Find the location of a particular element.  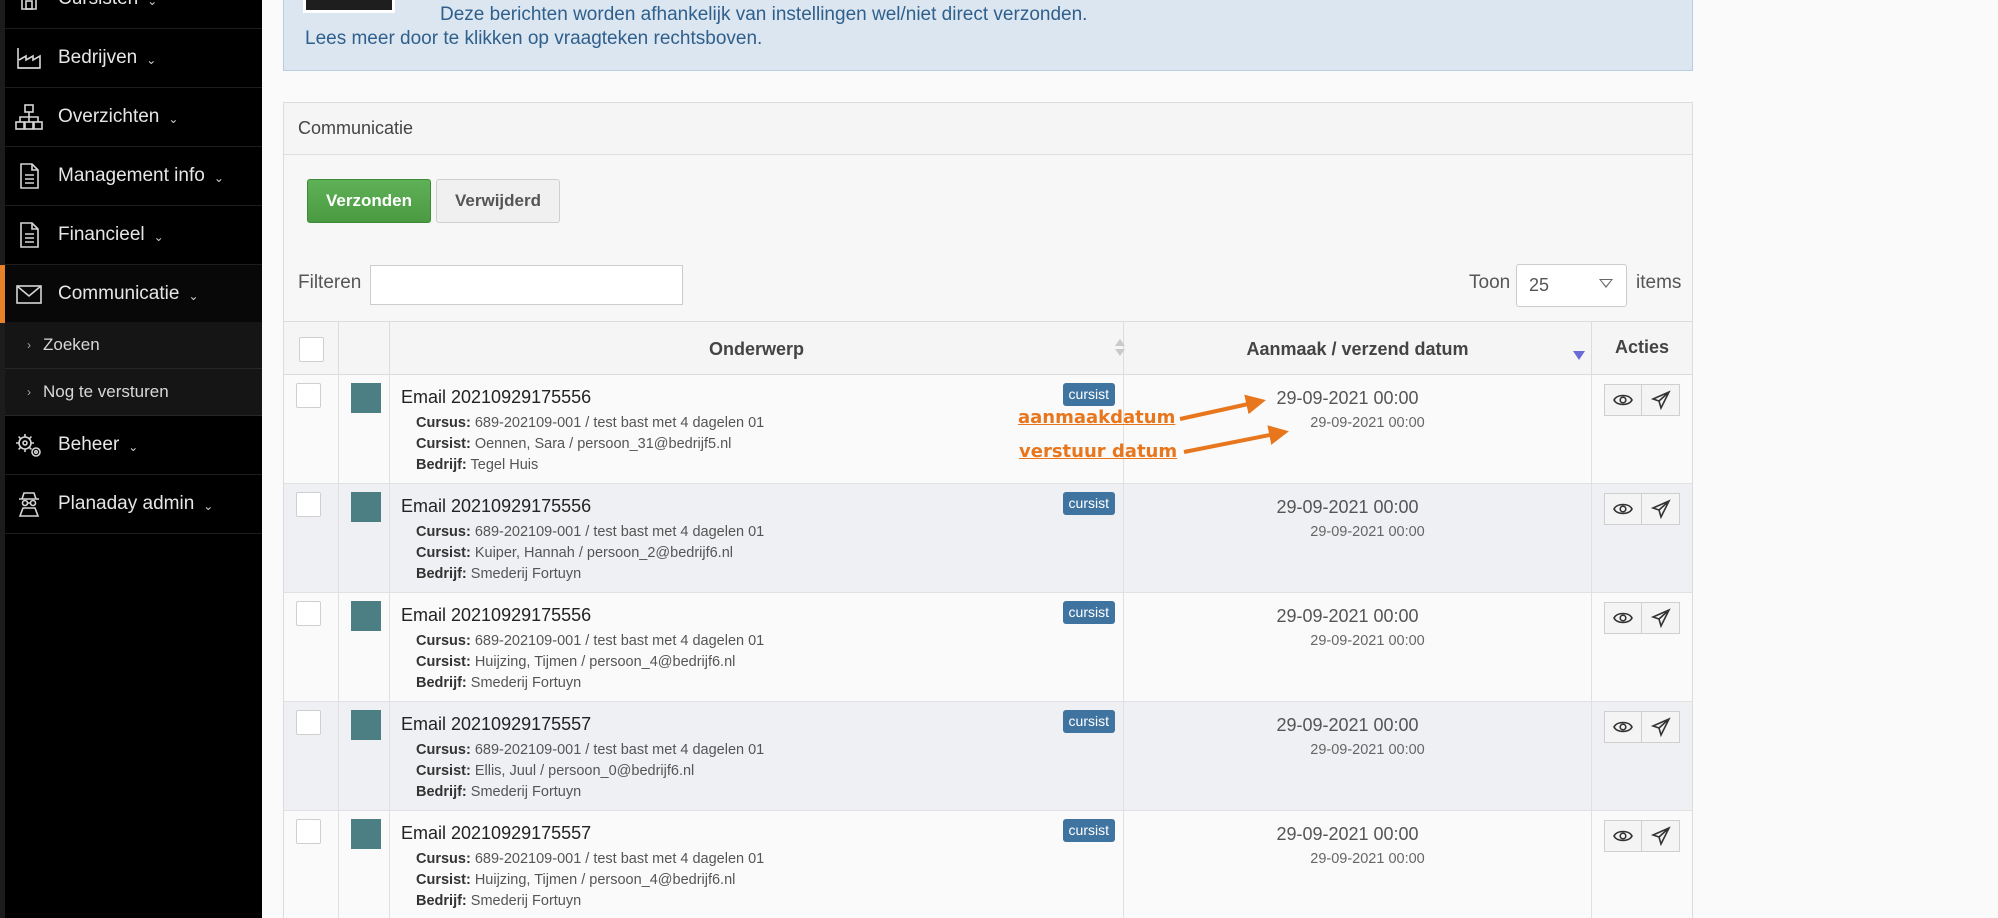

filter-input is located at coordinates (526, 285).